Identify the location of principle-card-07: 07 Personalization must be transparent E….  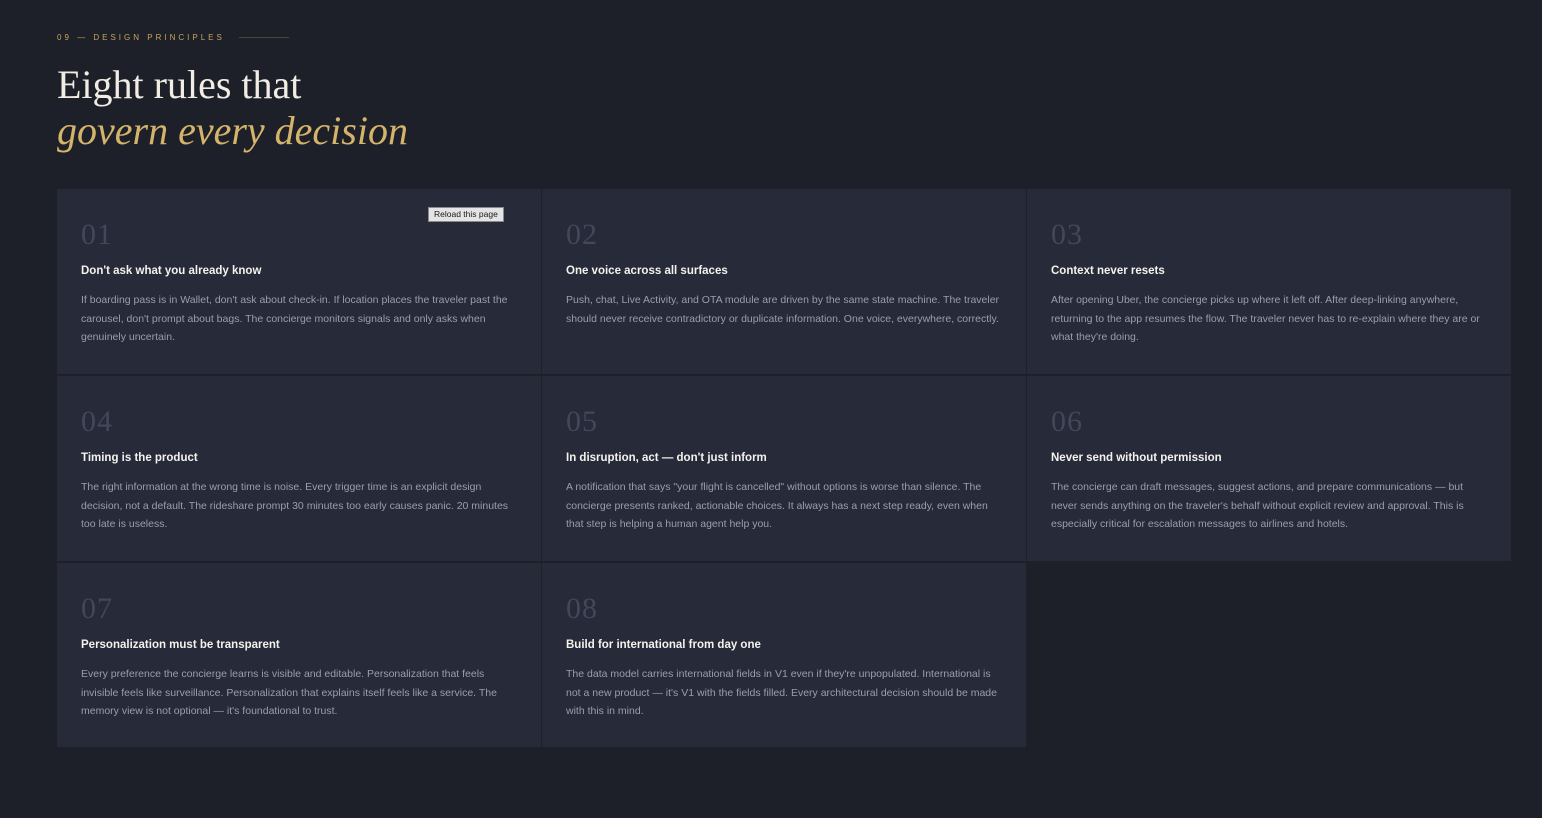
(299, 655).